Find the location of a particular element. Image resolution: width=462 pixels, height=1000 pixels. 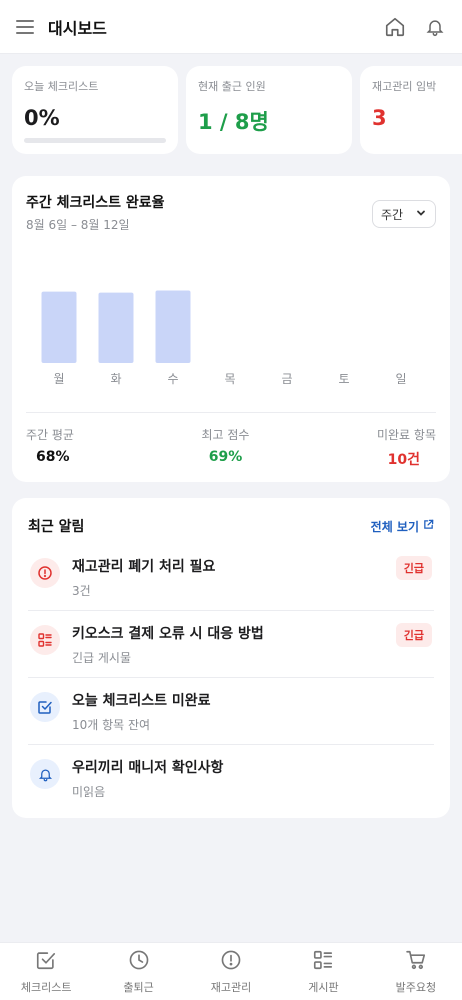

stat-cards: 오늘 체크리스트 0% 현재 출근 인원 1 / 8명 재고관리 임박 3 is located at coordinates (237, 110).